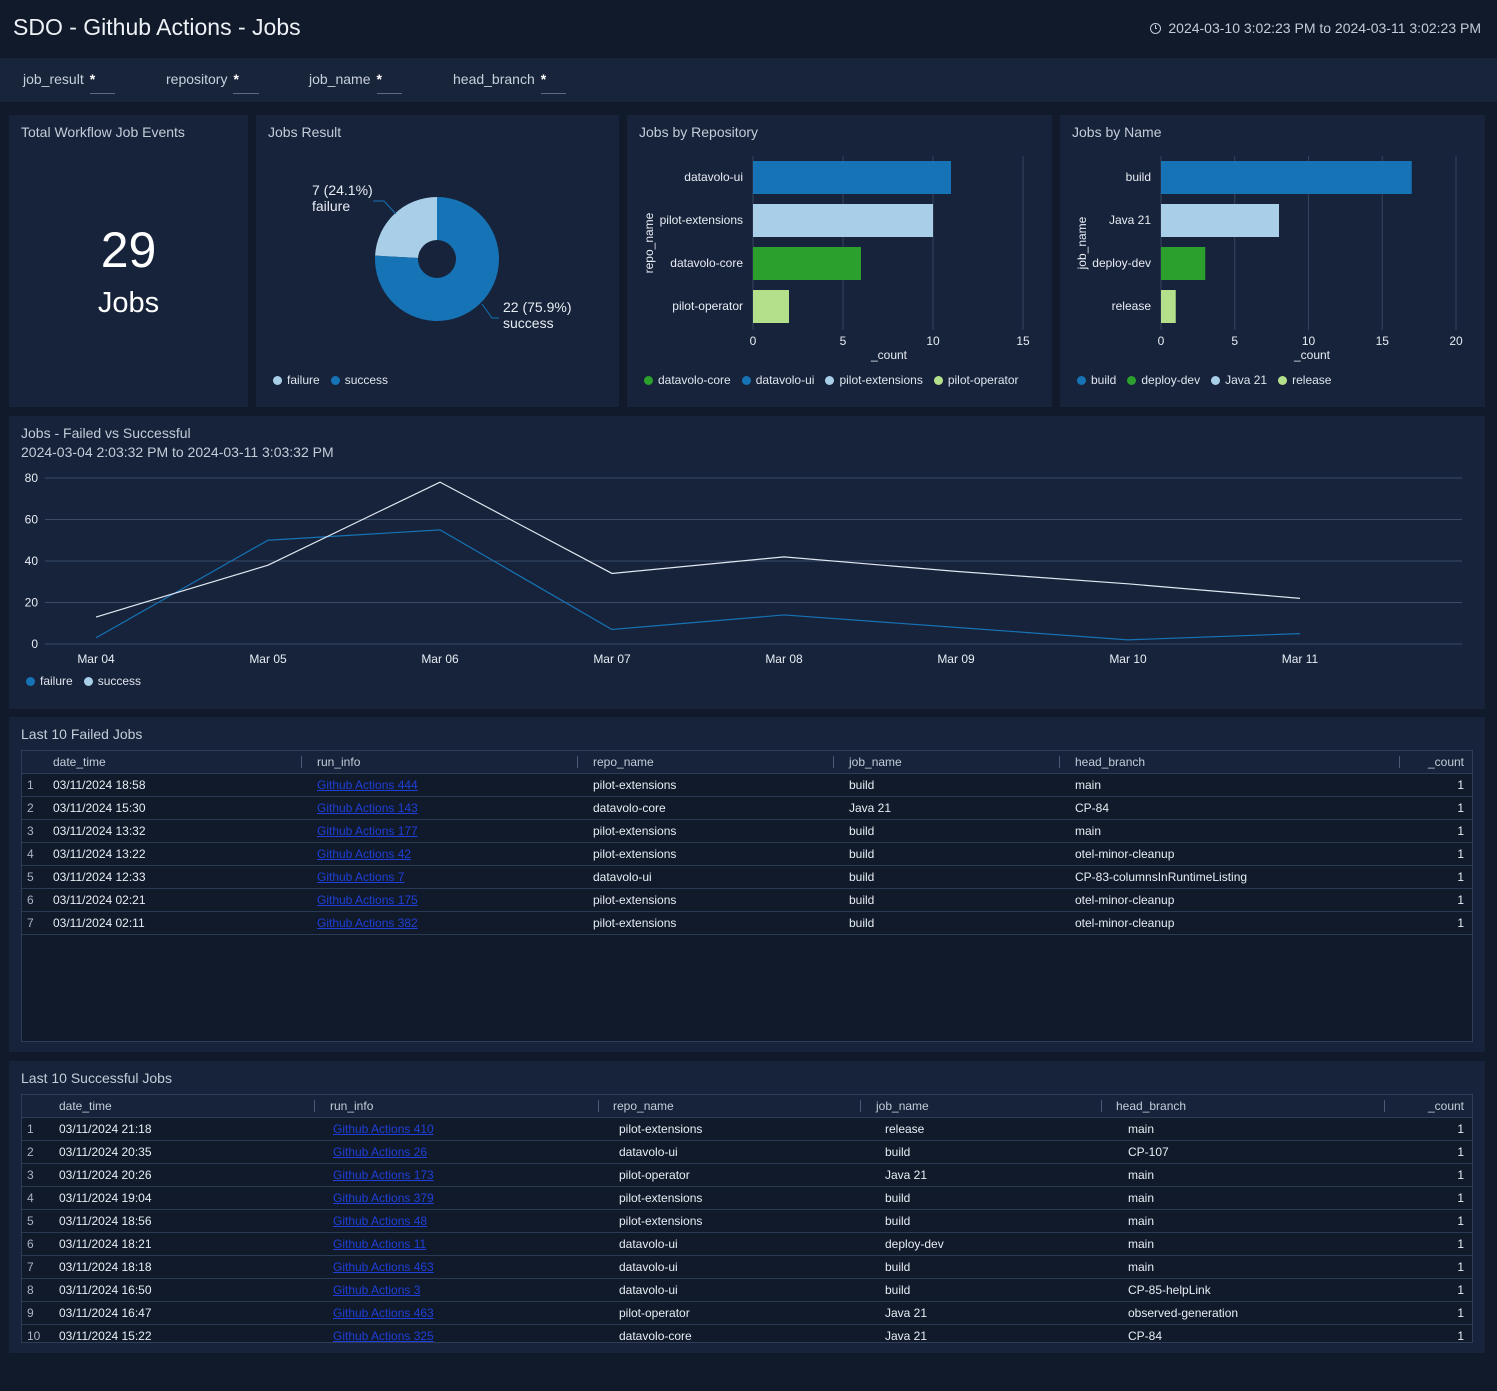 The image size is (1497, 1391). Describe the element at coordinates (364, 854) in the screenshot. I see `run-info-link: Github Actions 42` at that location.